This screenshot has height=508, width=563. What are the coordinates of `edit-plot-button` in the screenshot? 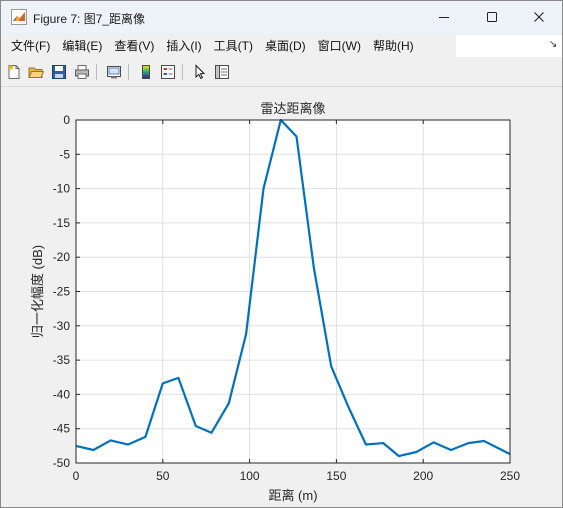 It's located at (200, 72).